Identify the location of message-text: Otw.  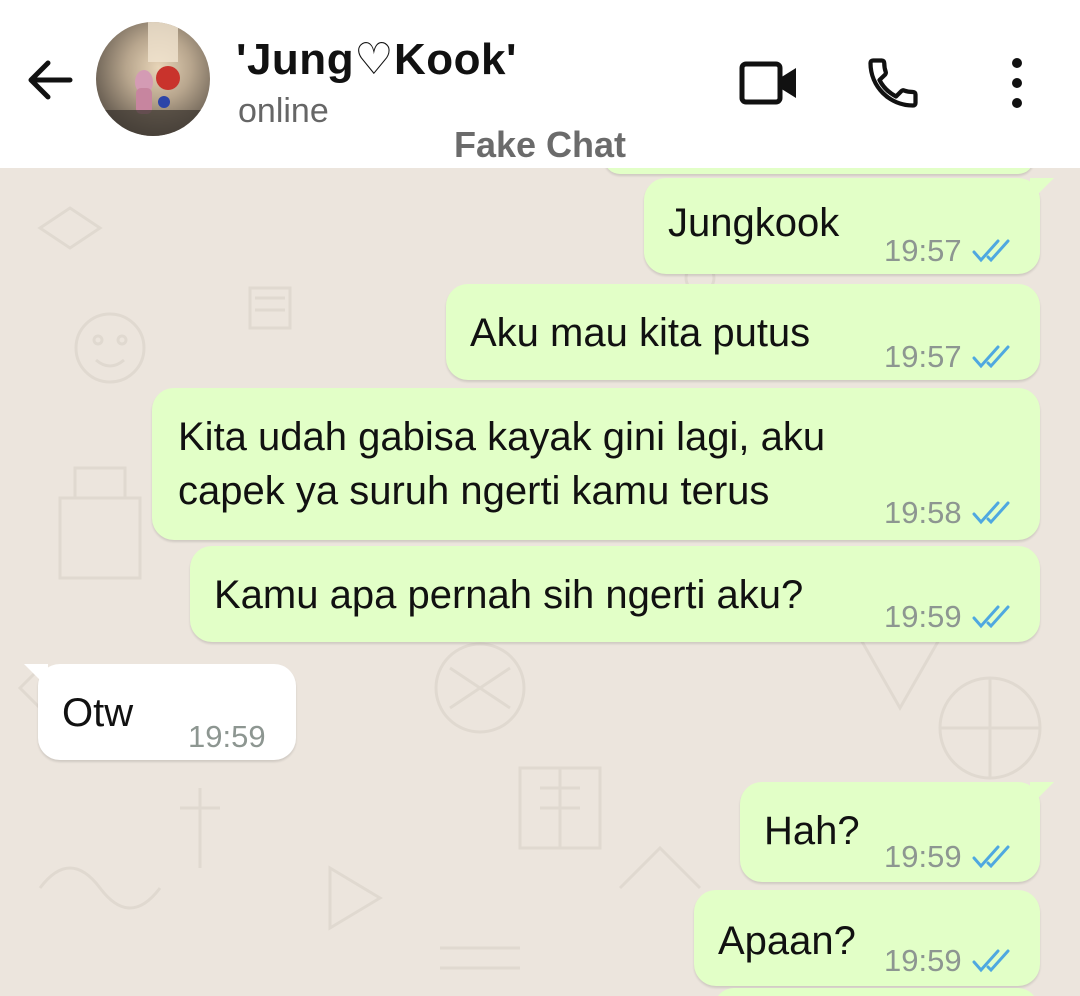
(97, 713).